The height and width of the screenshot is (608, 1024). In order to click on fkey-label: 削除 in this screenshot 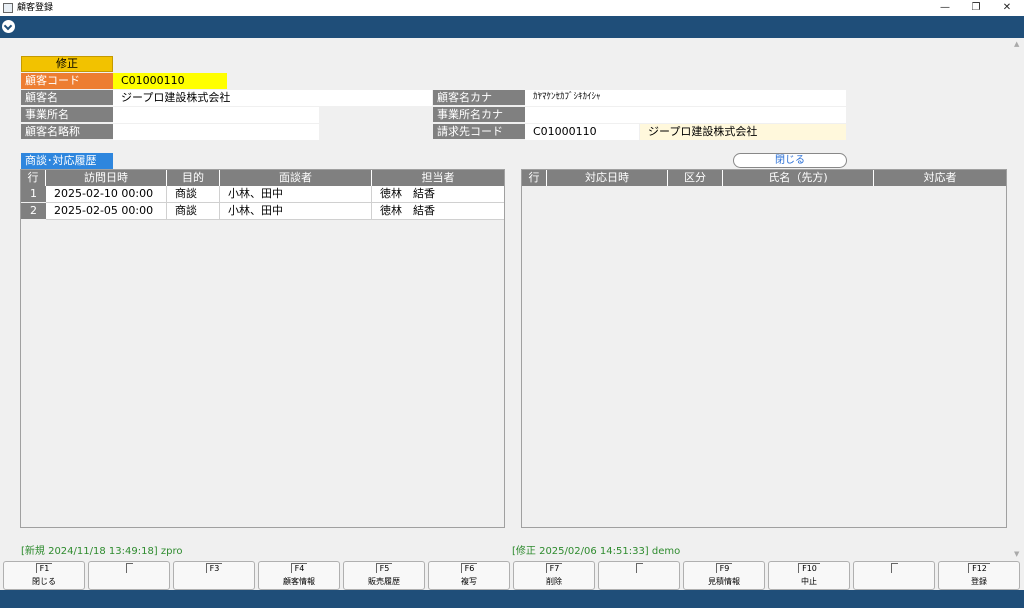, I will do `click(554, 581)`.